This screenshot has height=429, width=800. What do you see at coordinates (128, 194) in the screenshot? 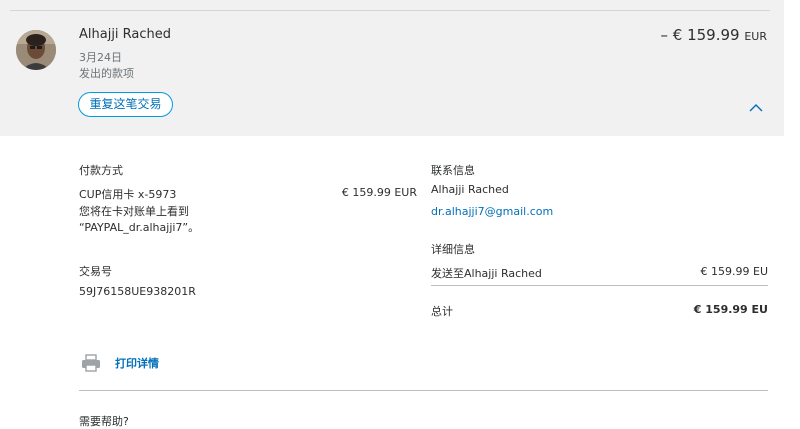
I see `payment-method-card: CUP信用卡 x-5973` at bounding box center [128, 194].